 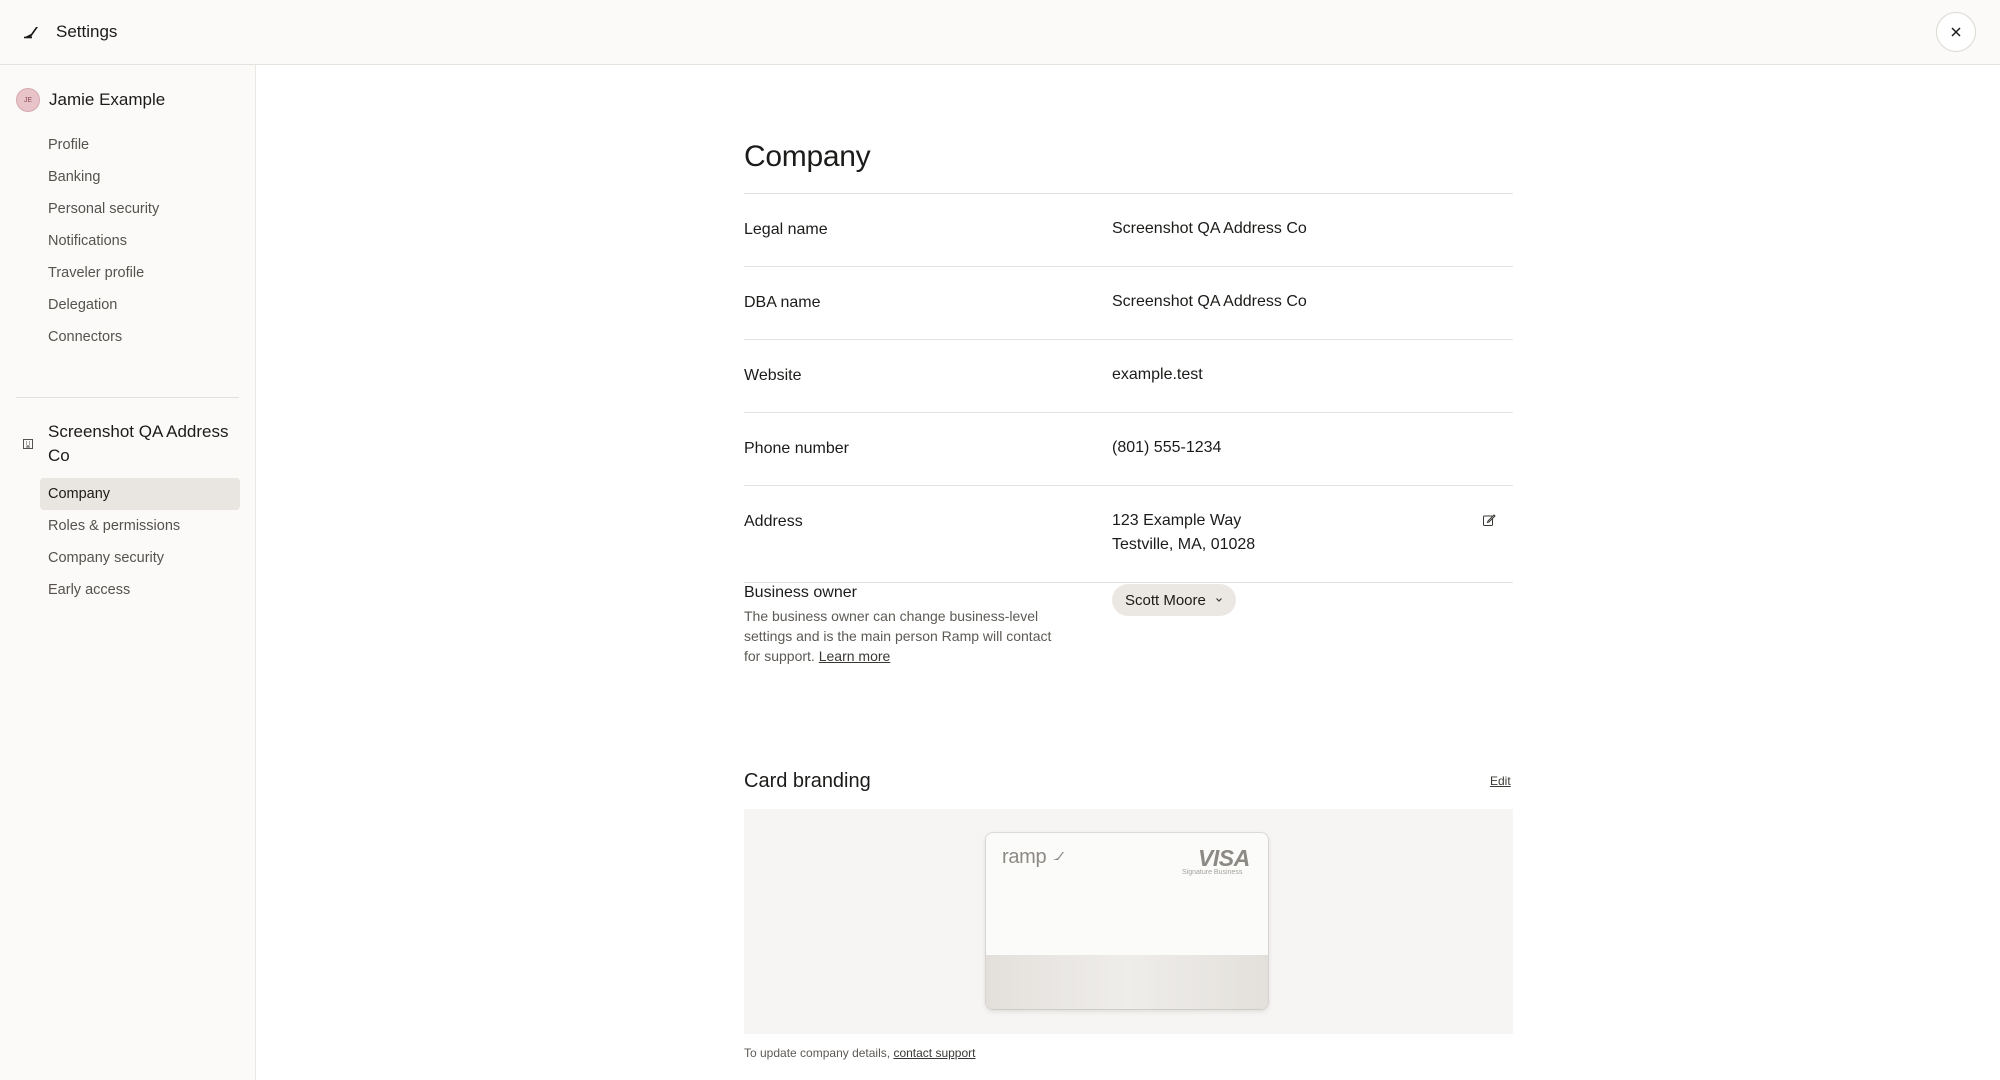 I want to click on business-owner-selected: Scott Moore, so click(x=1165, y=600).